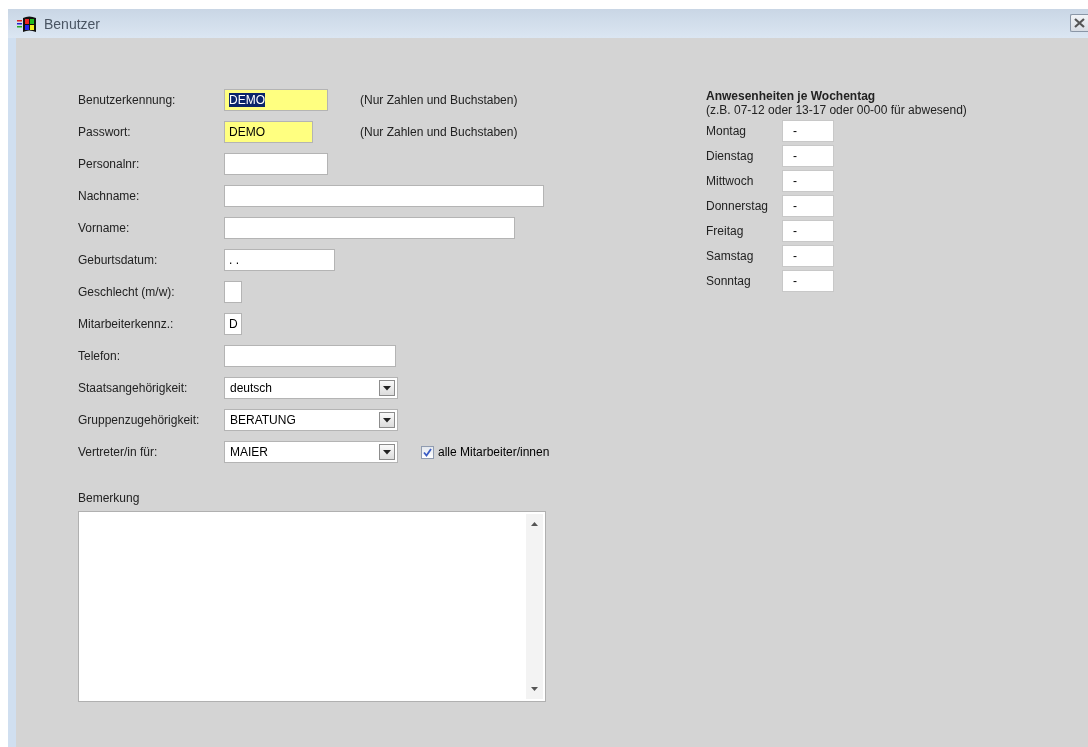 The image size is (1088, 747). I want to click on field-label: Nachname:, so click(109, 196).